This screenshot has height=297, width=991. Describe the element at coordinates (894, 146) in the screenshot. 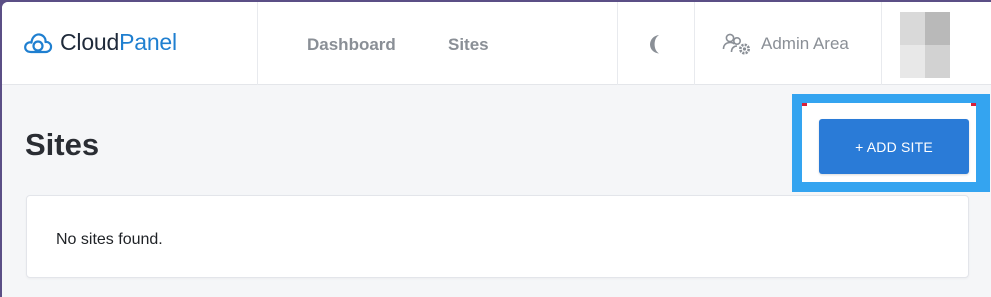

I see `add-site-button: + ADD SITE` at that location.